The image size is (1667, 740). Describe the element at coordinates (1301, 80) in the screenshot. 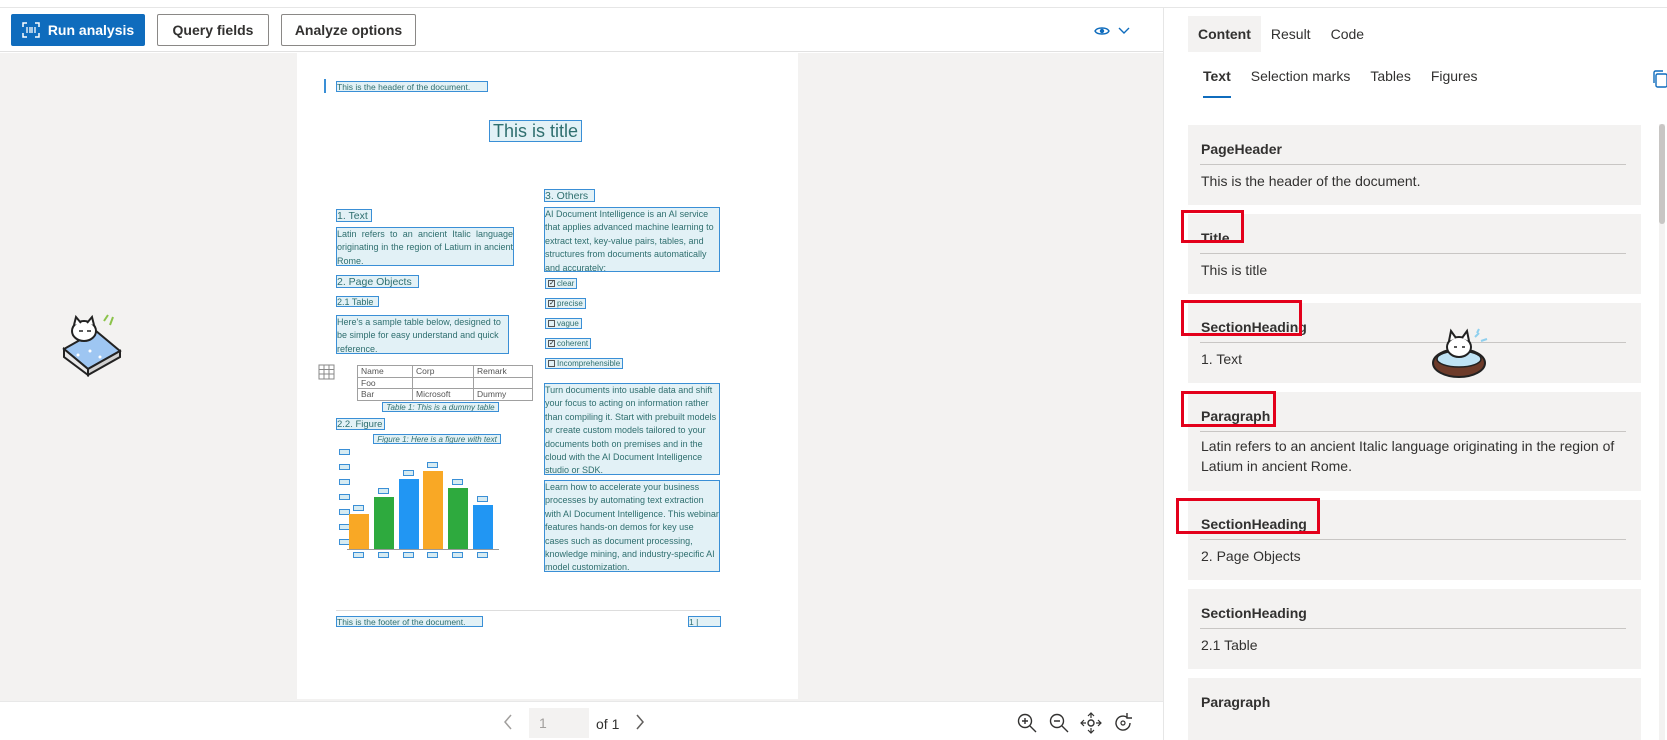

I see `subtab-selection-marks: Selection marks` at that location.